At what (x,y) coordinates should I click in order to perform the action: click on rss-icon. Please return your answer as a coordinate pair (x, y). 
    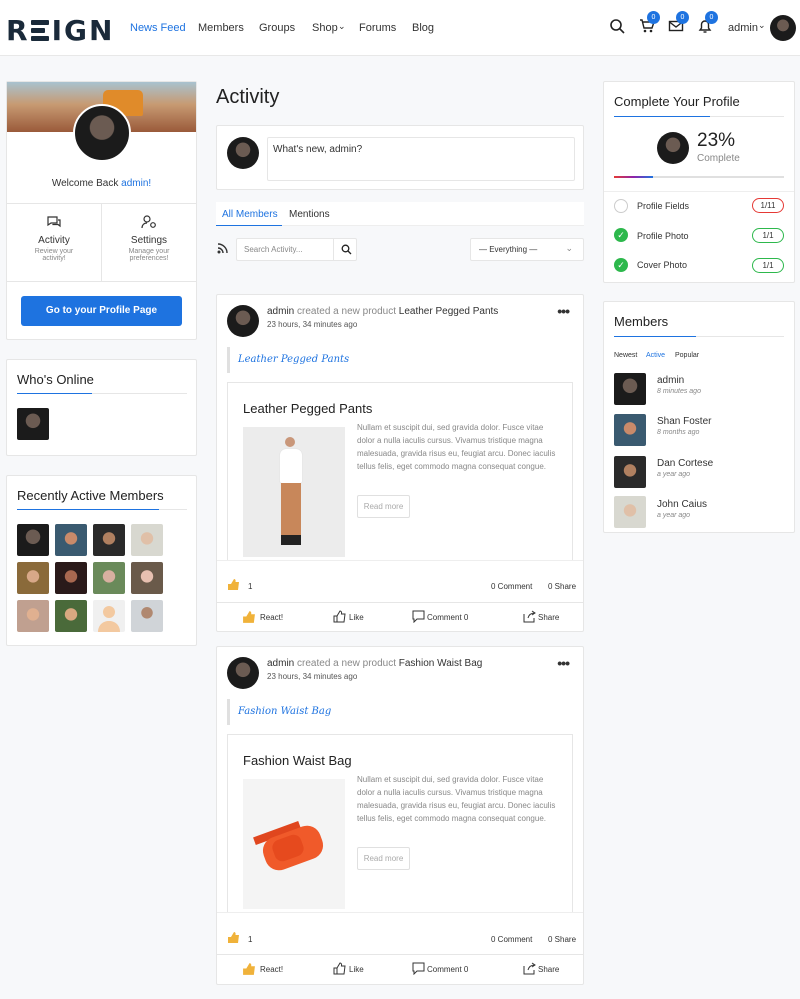
    Looking at the image, I should click on (222, 248).